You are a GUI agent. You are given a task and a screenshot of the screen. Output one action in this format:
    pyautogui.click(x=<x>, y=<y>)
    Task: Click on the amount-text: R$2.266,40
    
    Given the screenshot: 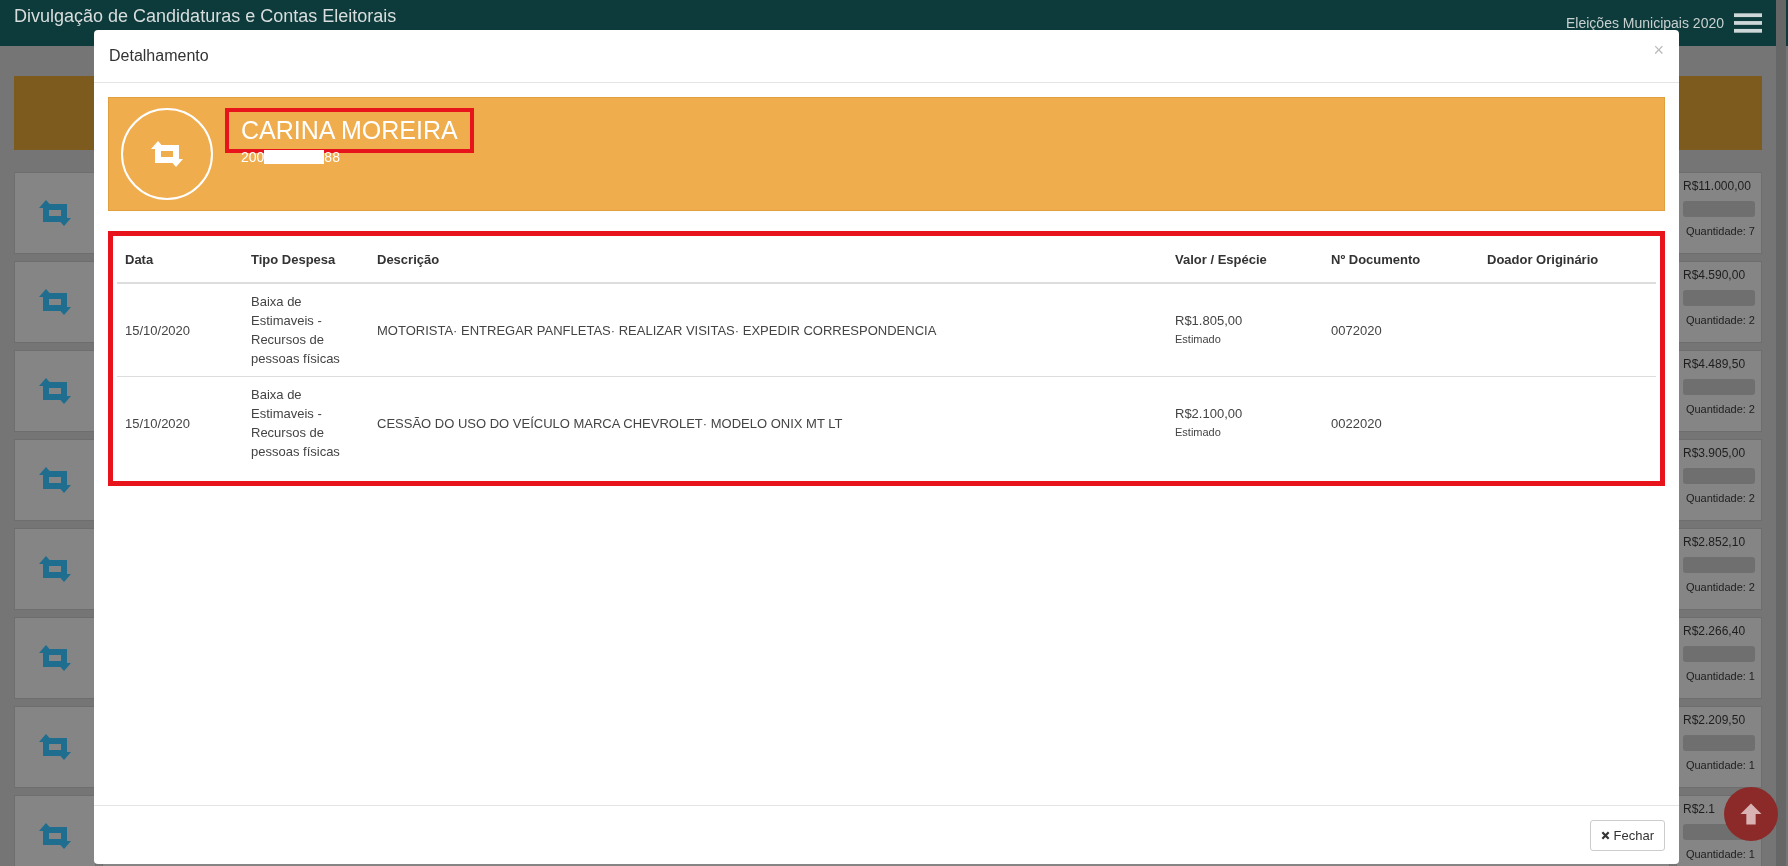 What is the action you would take?
    pyautogui.click(x=1714, y=631)
    